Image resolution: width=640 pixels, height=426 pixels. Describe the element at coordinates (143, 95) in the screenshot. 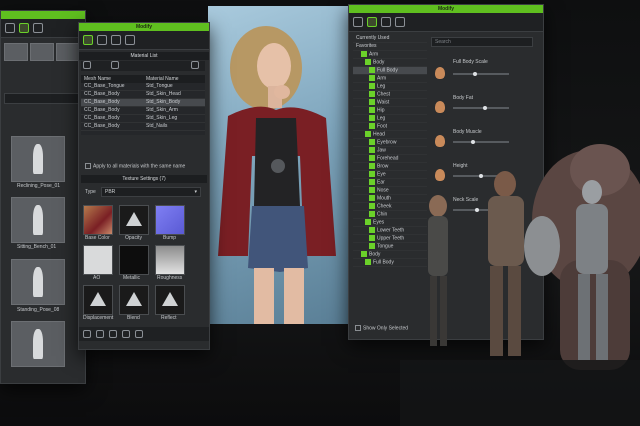

I see `table-row: CC_Base_Body Std_Skin_Head` at that location.